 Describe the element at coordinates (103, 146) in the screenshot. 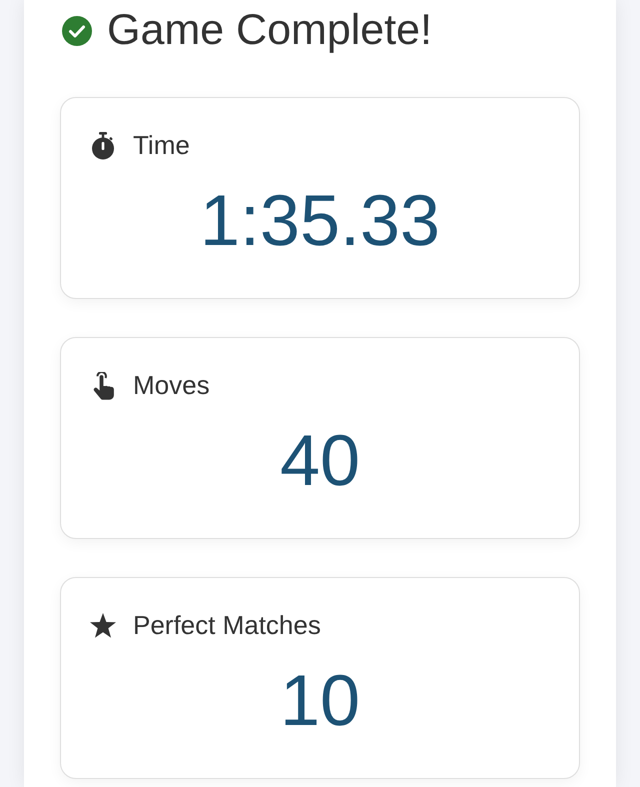

I see `stopwatch-icon` at that location.